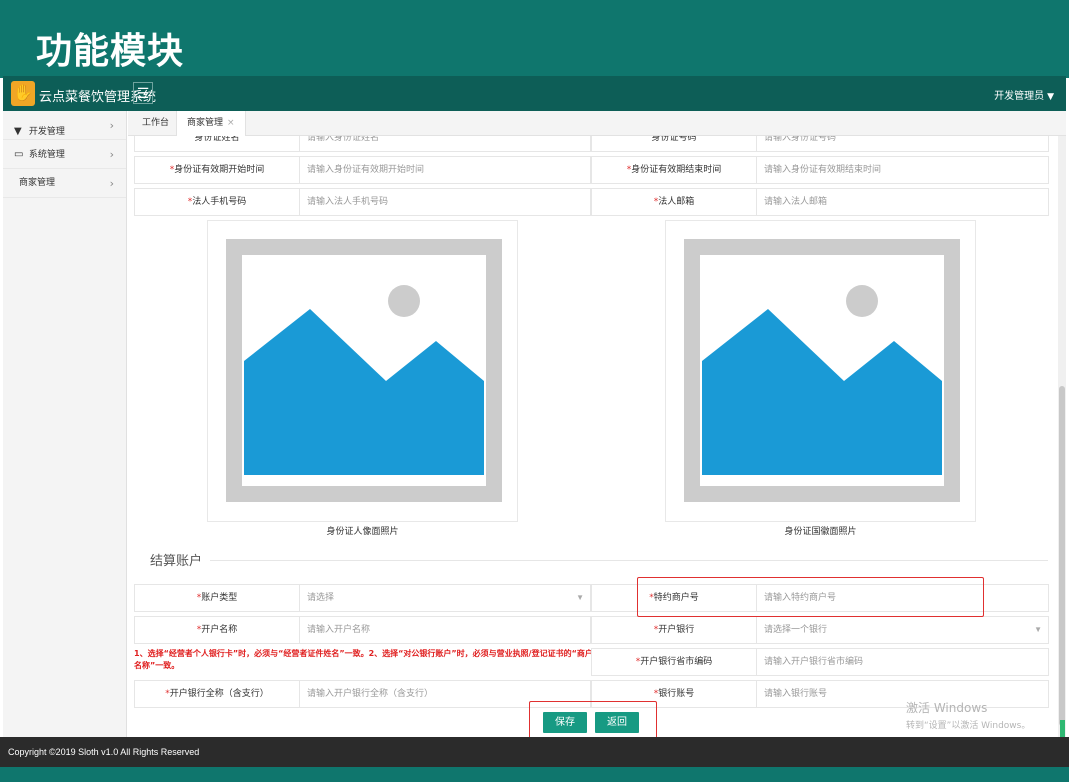 The image size is (1069, 782). Describe the element at coordinates (362, 532) in the screenshot. I see `id-front-caption: 身份证人像面照片` at that location.